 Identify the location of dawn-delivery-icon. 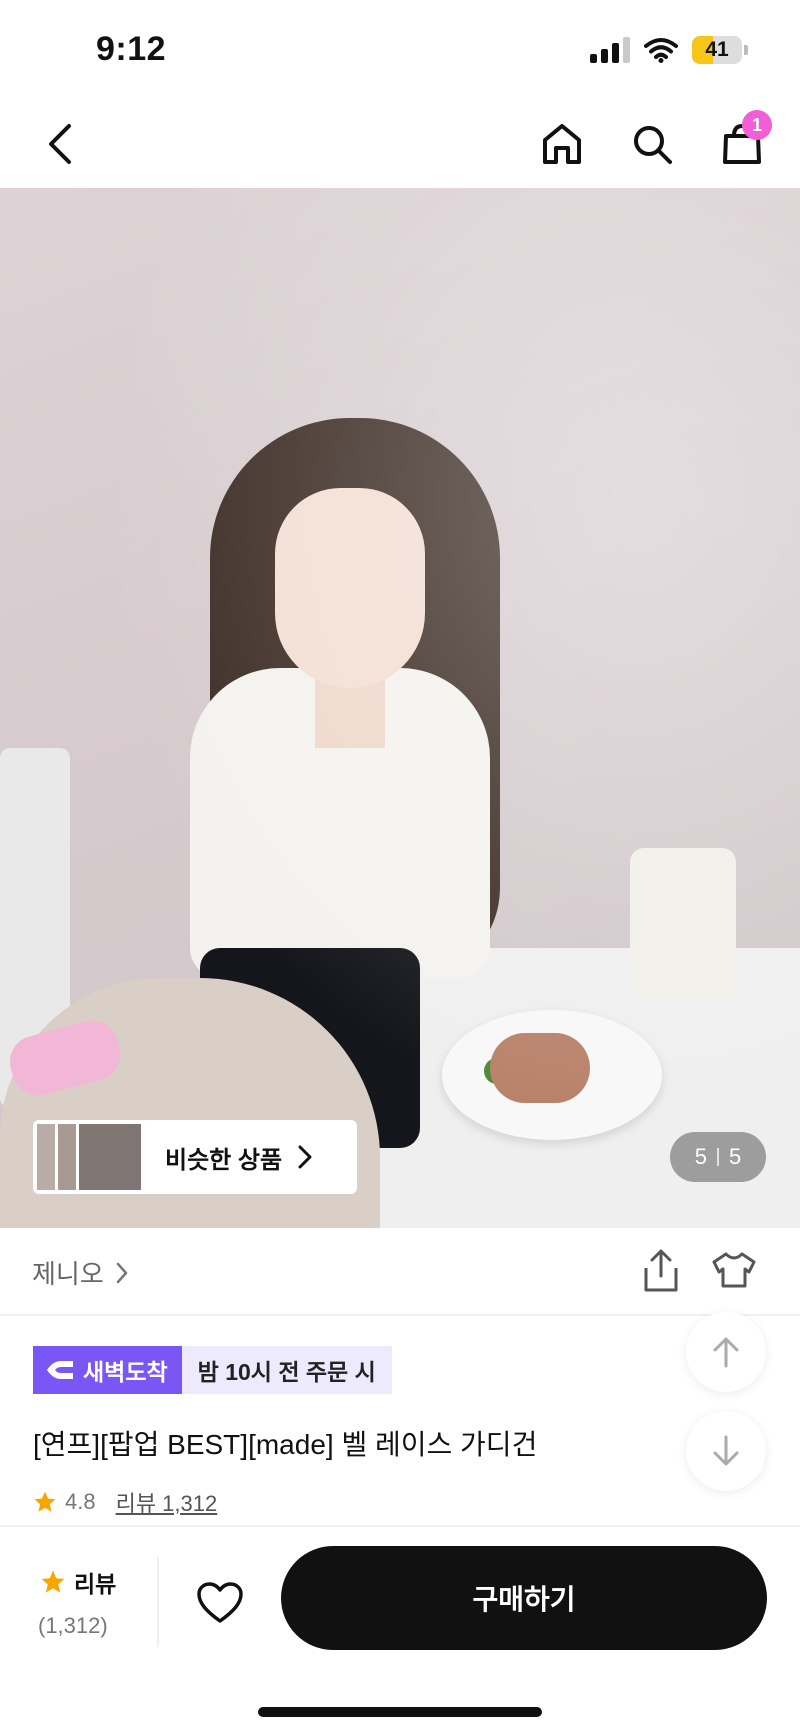
(60, 1370).